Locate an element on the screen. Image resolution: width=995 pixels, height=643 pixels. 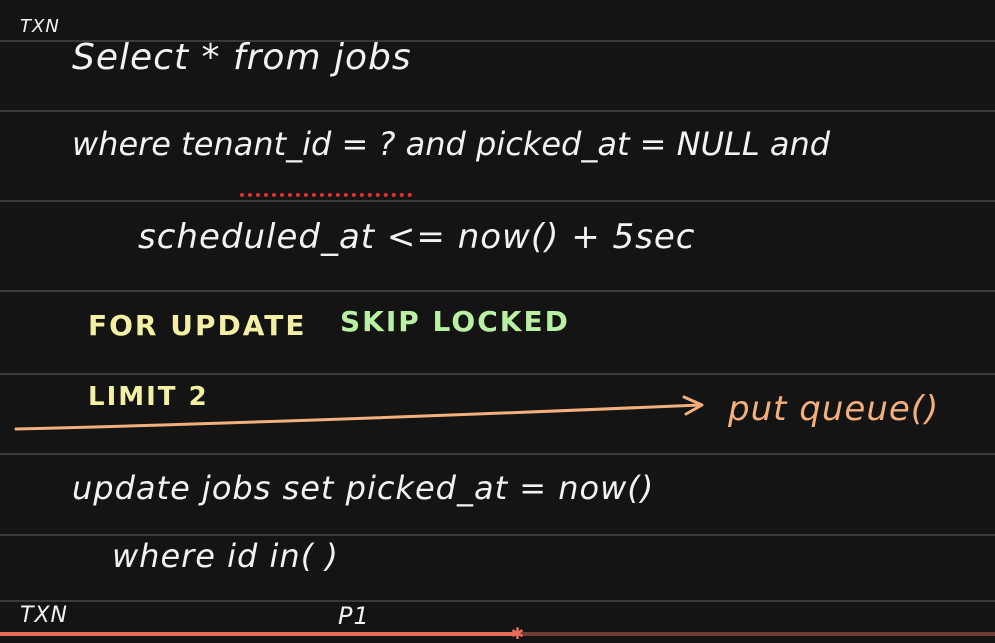
video-progress-bar: ✱ is located at coordinates (497, 634).